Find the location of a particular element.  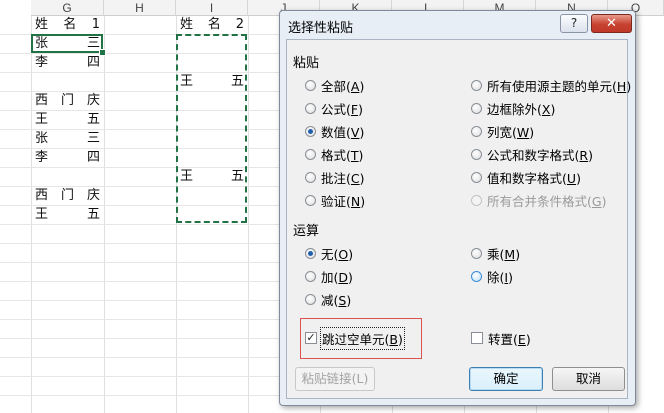

column-header-g: G is located at coordinates (67, 8).